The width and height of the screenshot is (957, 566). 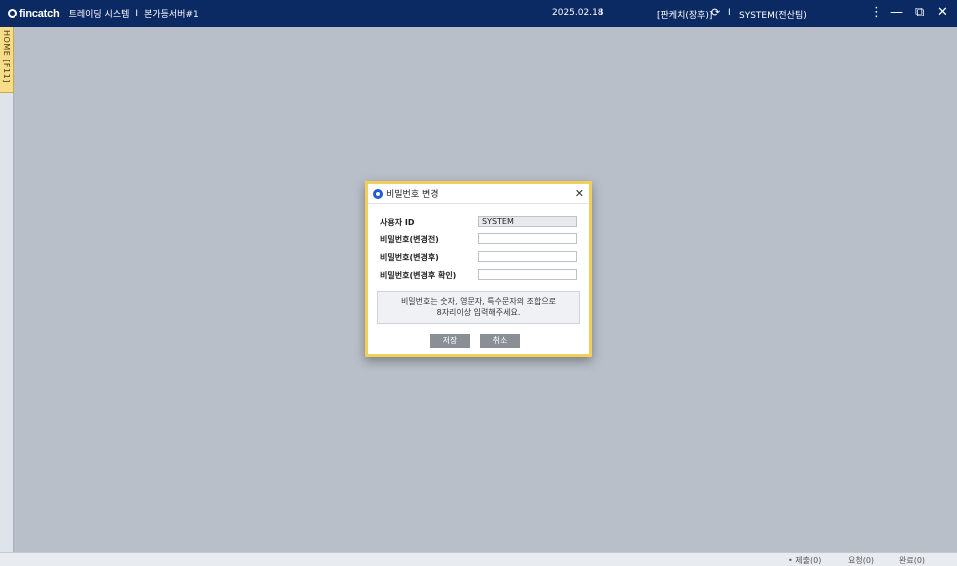 I want to click on home-tab: HOME [F11], so click(x=7, y=60).